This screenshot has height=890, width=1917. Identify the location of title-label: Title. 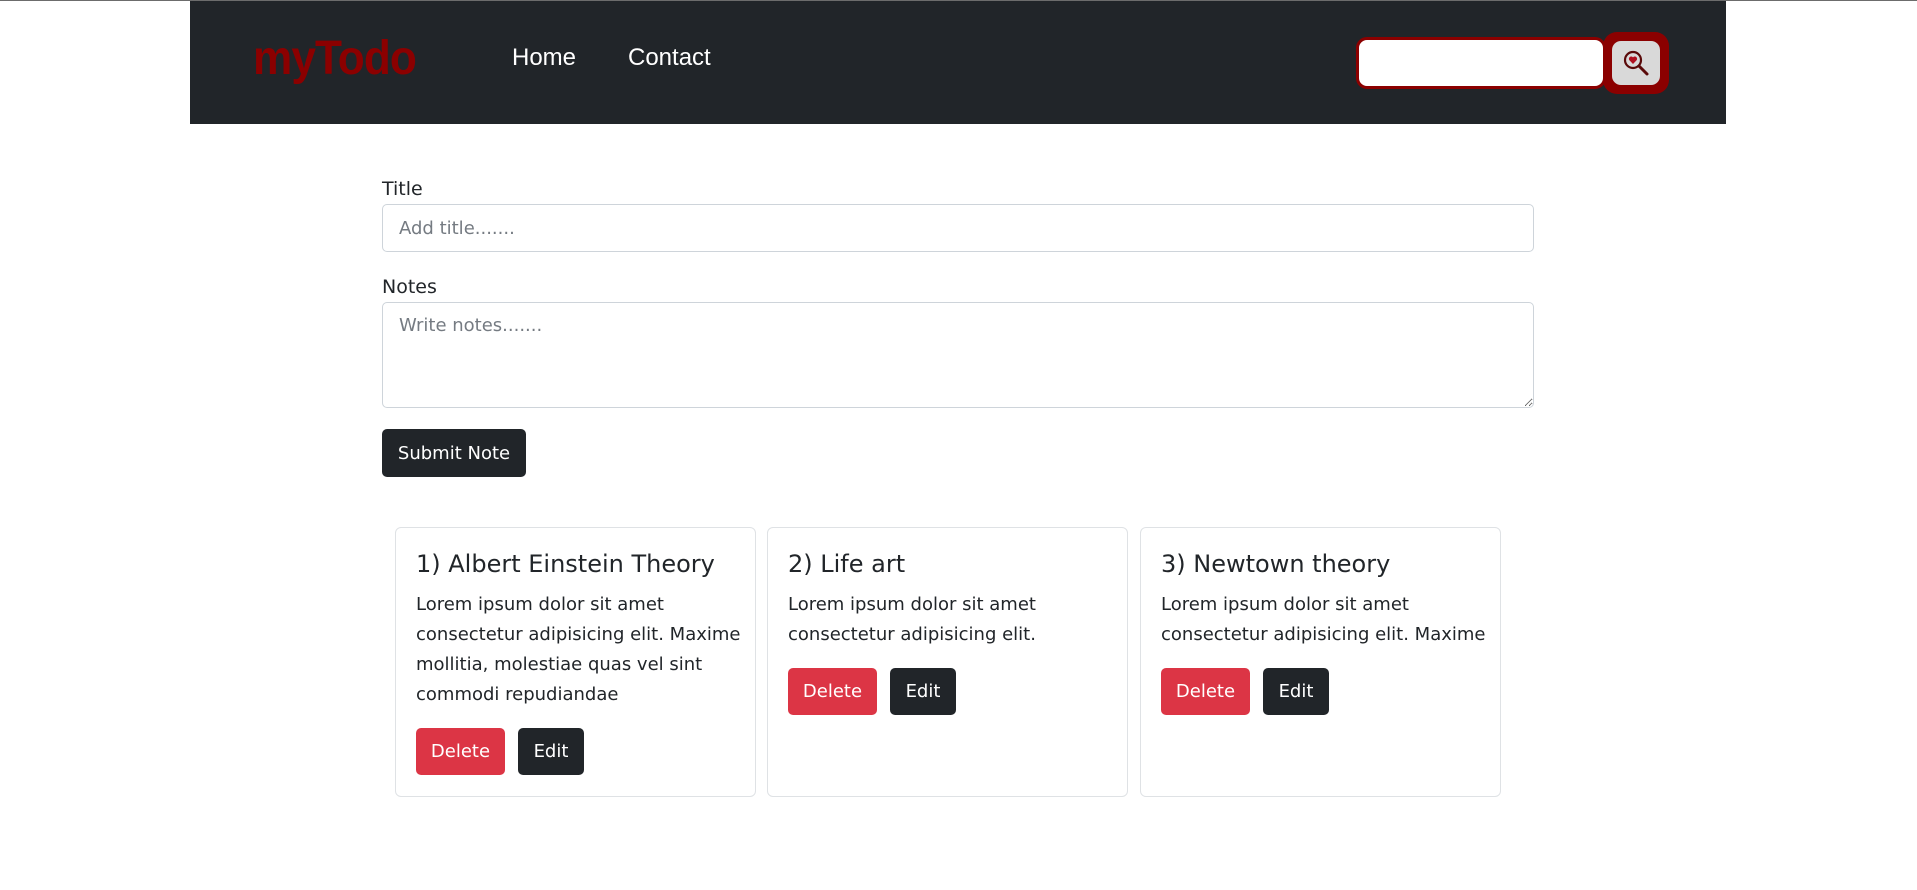
(402, 189).